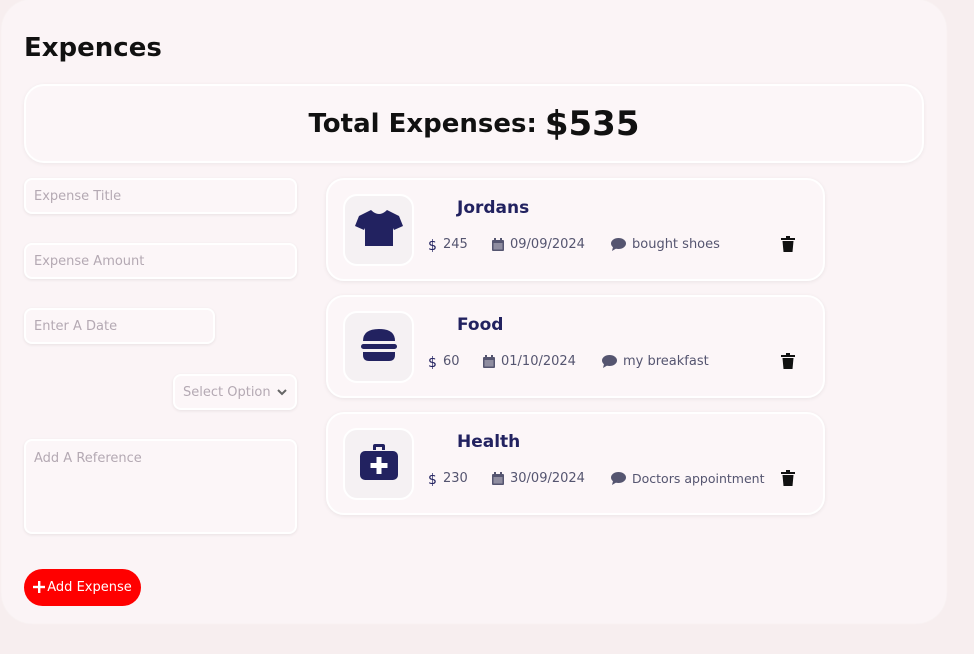  Describe the element at coordinates (227, 392) in the screenshot. I see `category-select-value: Select Option` at that location.